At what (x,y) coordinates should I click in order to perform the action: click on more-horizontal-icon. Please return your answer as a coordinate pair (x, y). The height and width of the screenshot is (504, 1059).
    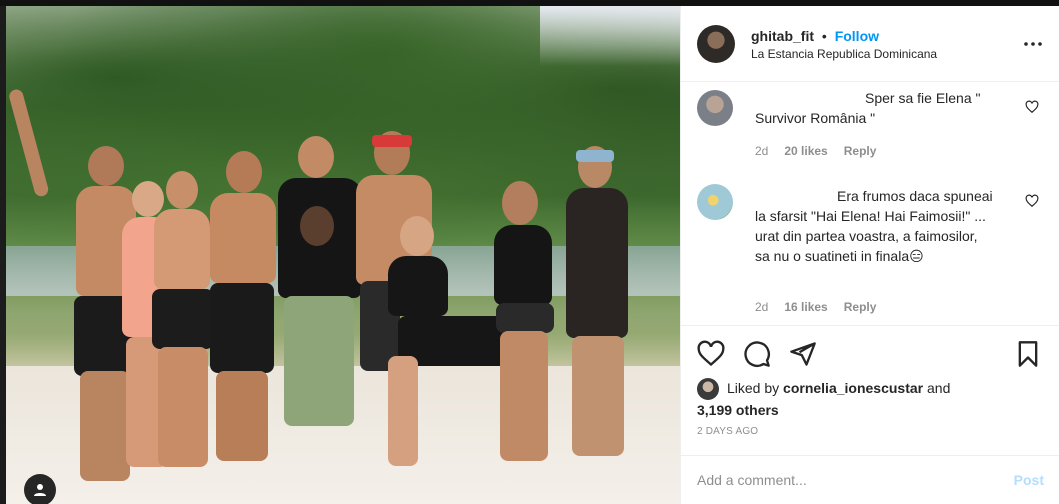
    Looking at the image, I should click on (1033, 43).